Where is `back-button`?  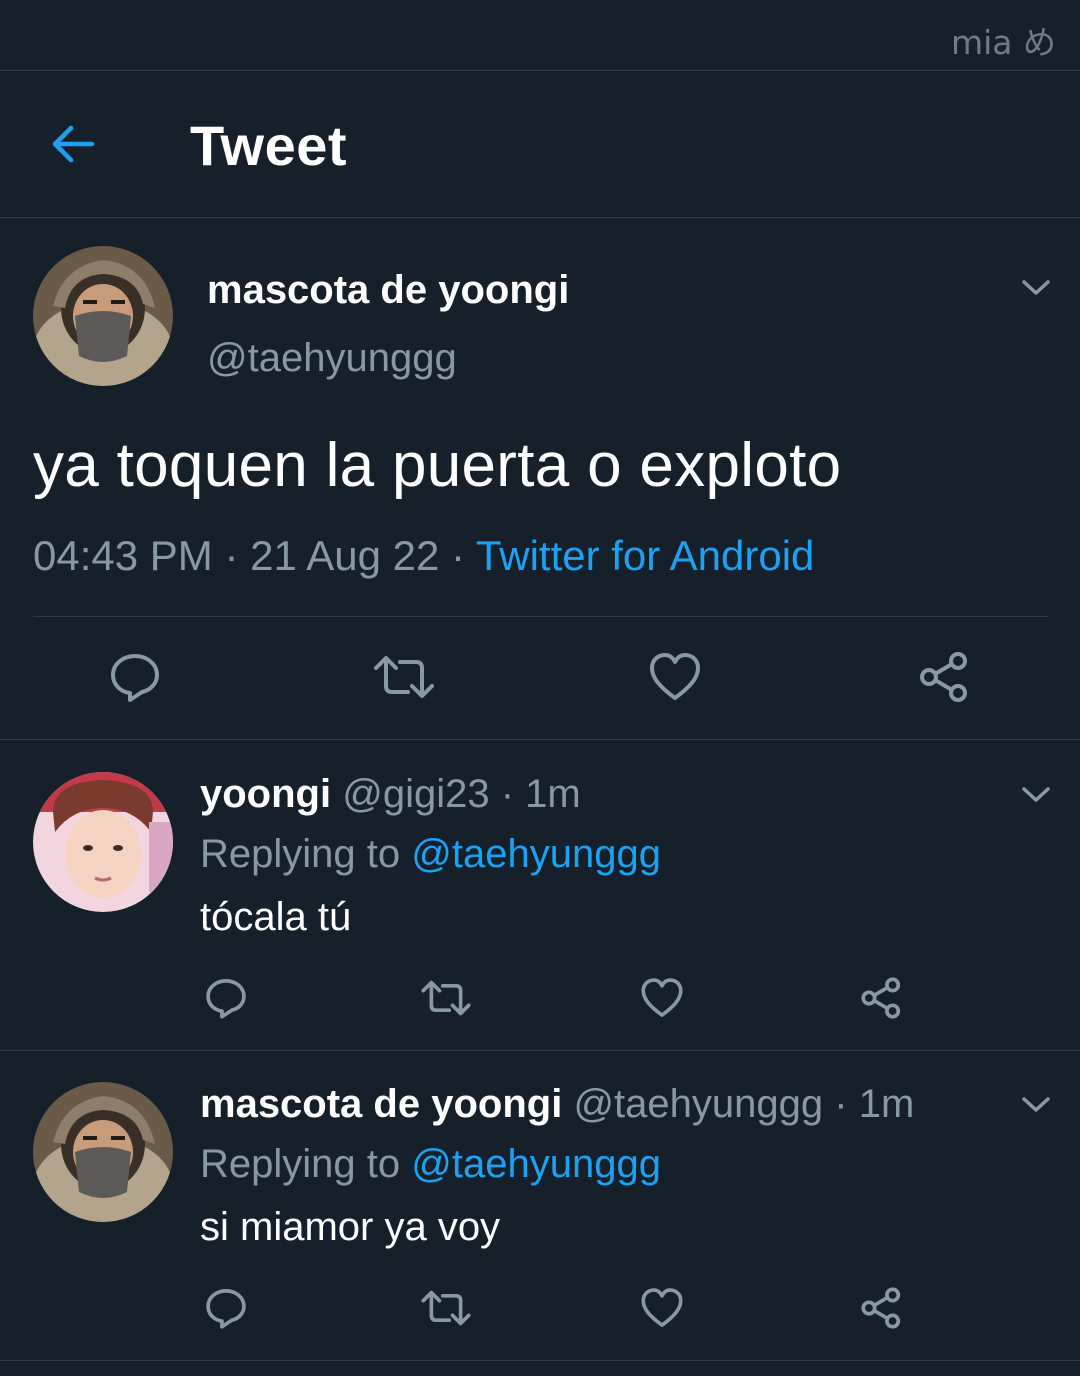
back-button is located at coordinates (74, 144).